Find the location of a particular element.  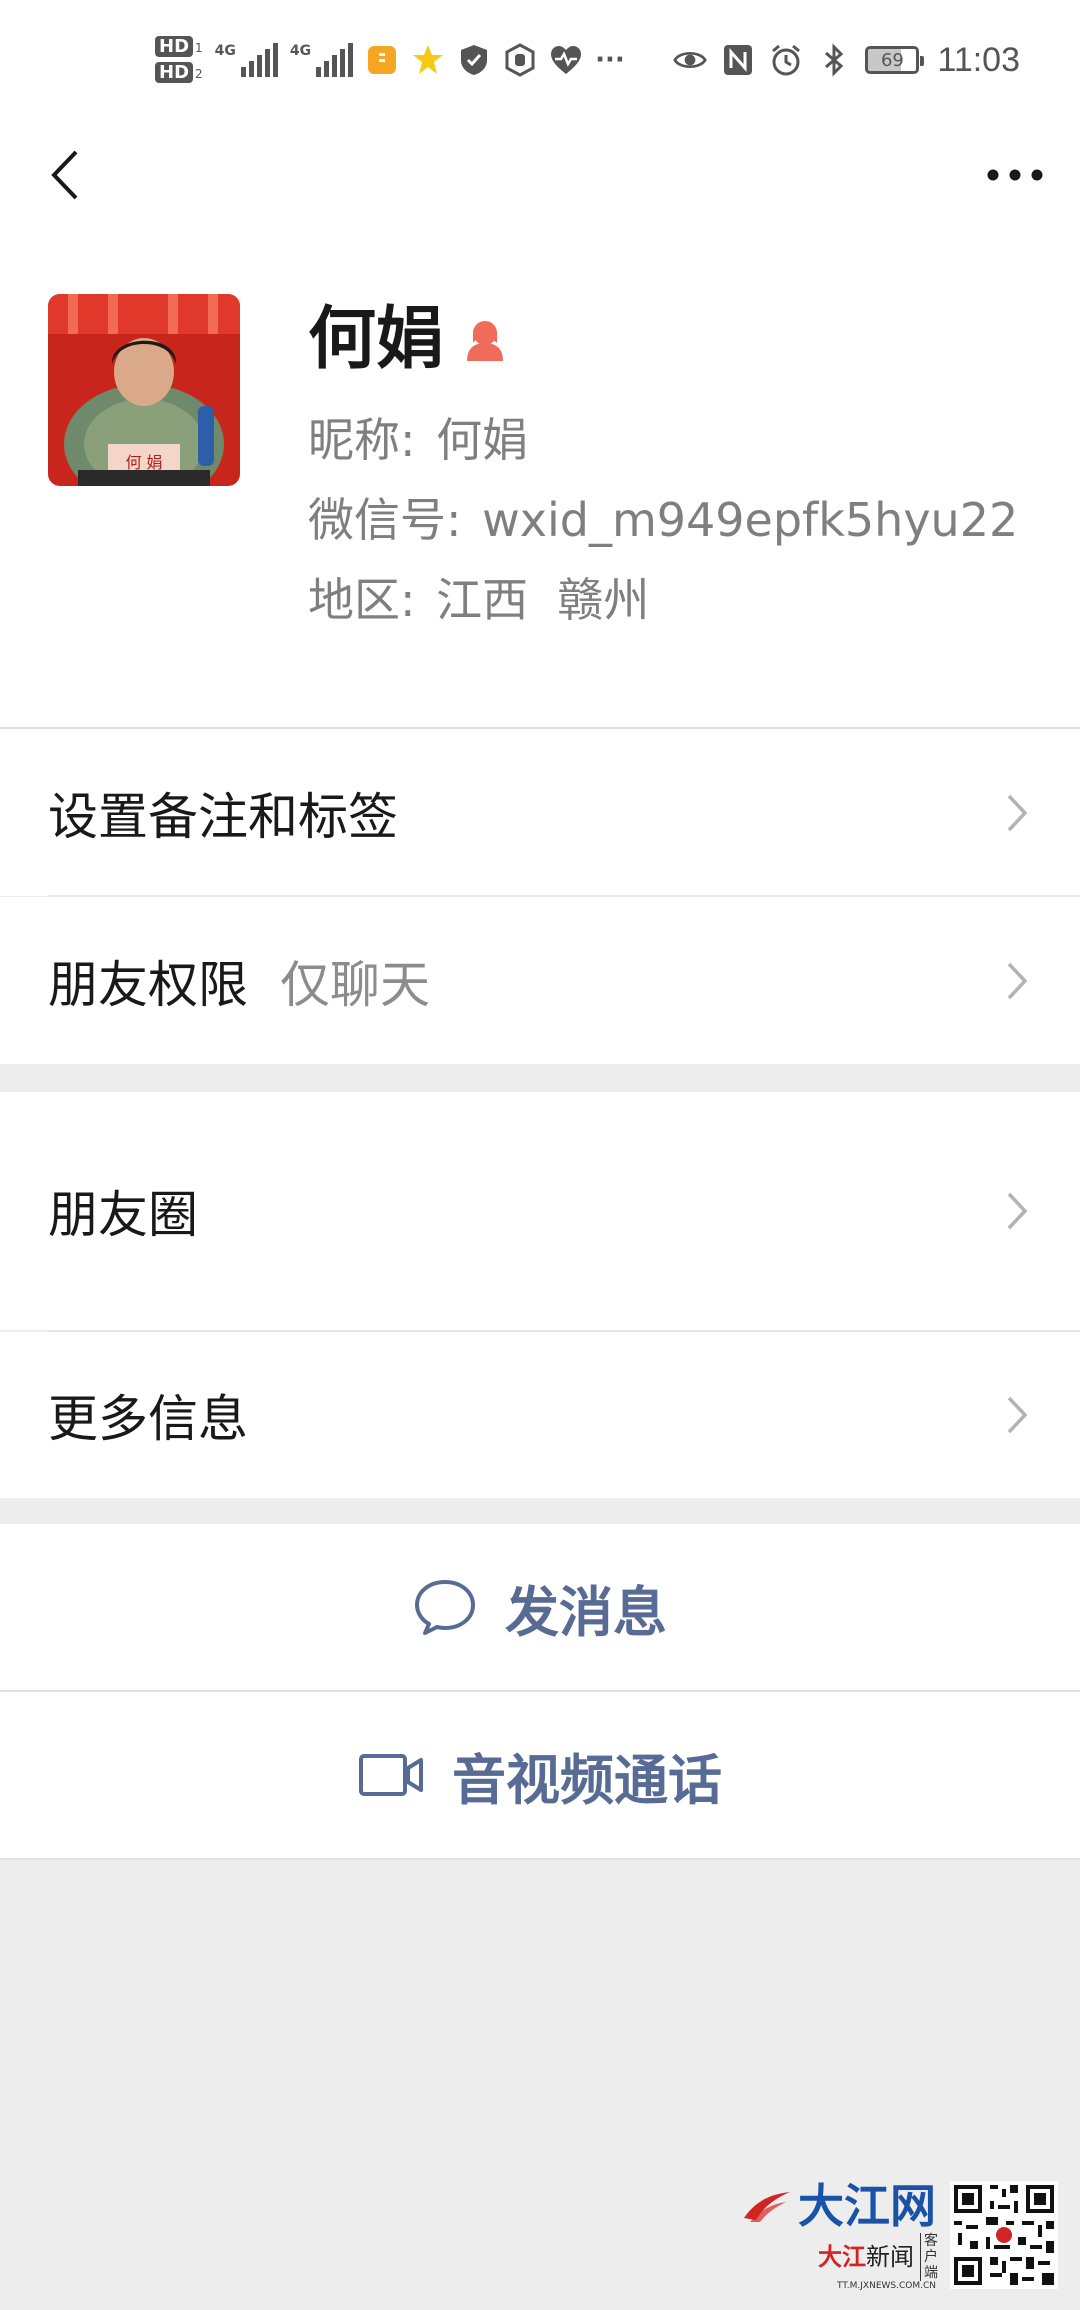

wechat-id-row: 微信号: wxid_m949epfk5hyu22 is located at coordinates (663, 520).